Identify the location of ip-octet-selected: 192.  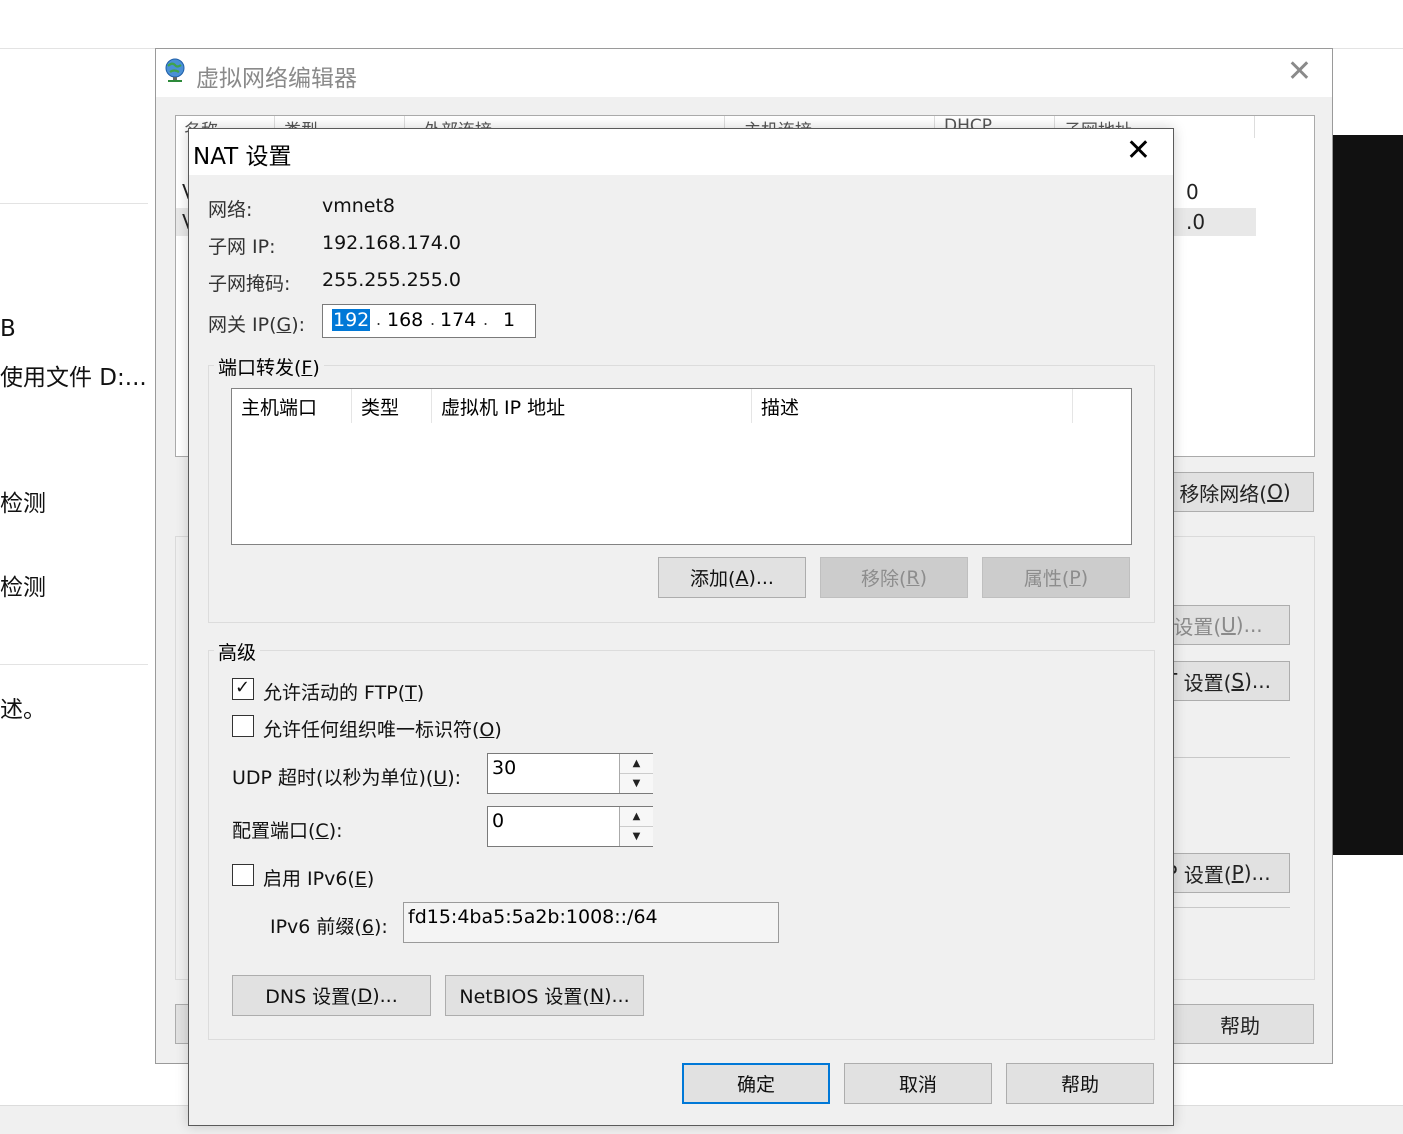
(351, 320).